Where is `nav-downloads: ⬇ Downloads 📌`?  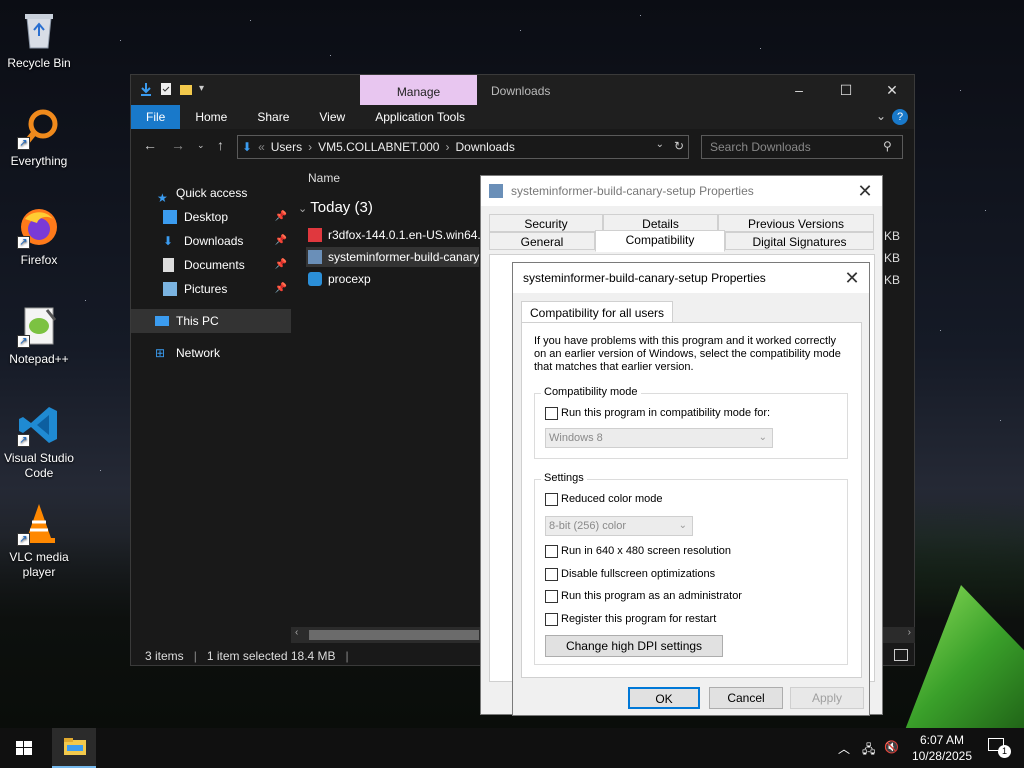
nav-downloads: ⬇ Downloads 📌 is located at coordinates (211, 241).